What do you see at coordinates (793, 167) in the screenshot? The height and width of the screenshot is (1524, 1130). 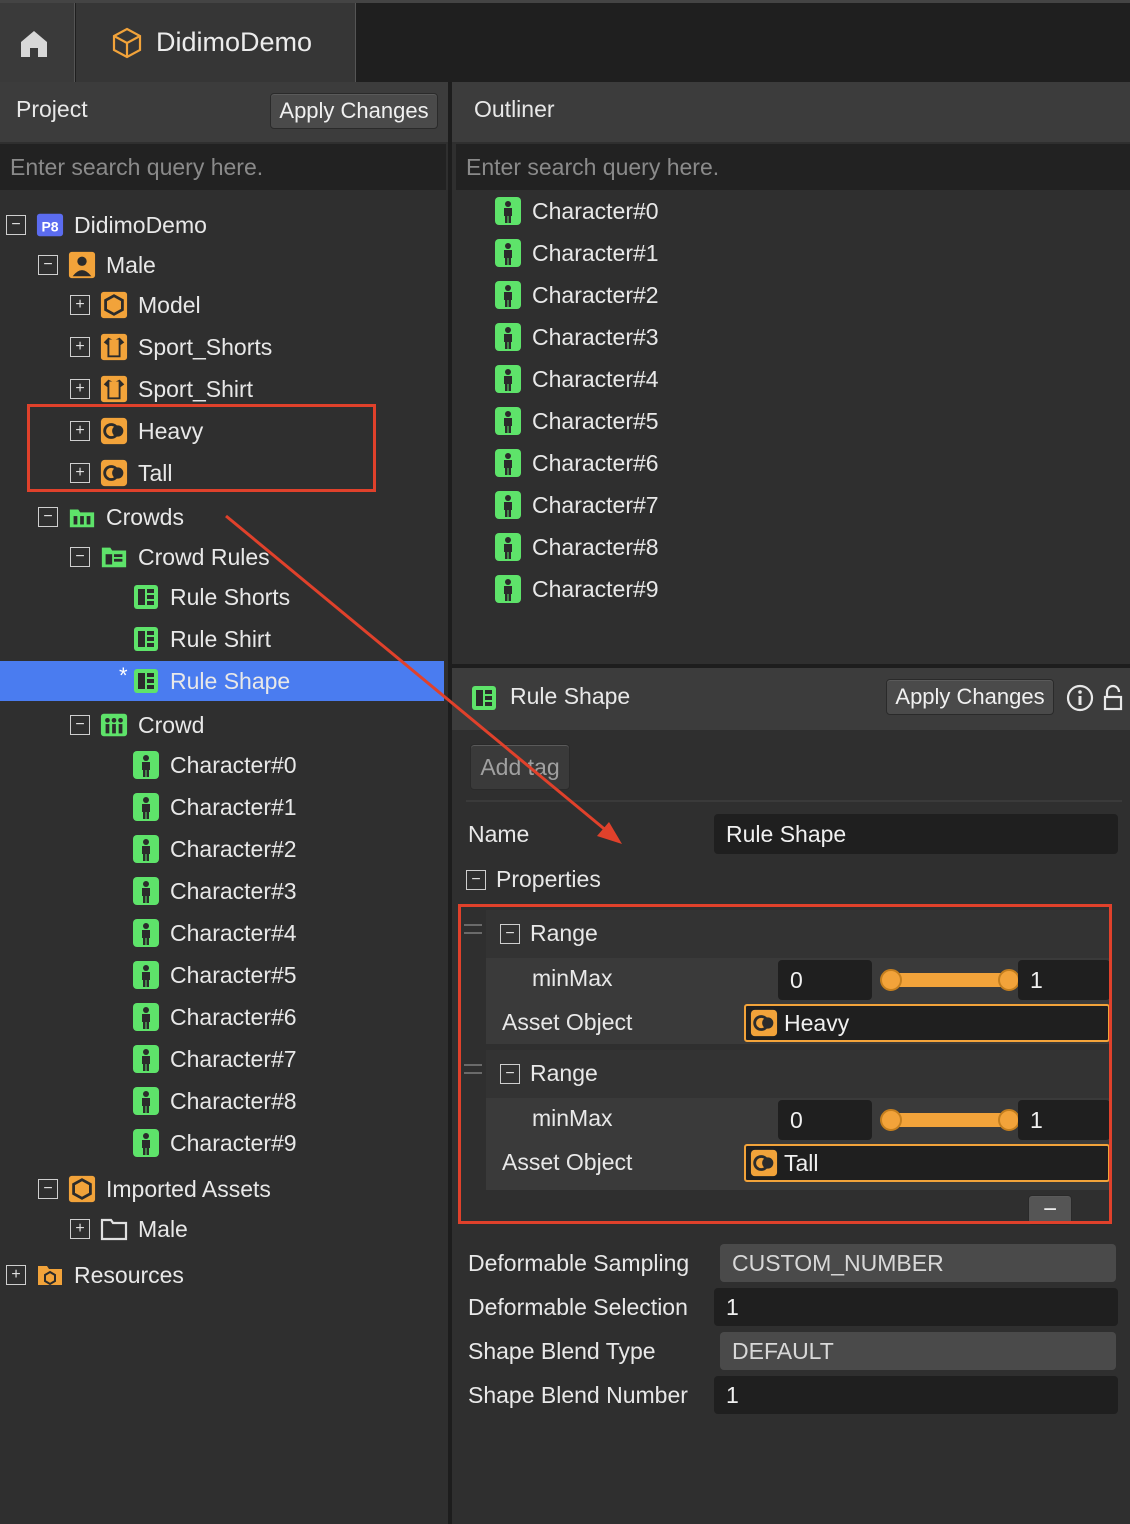 I see `outliner-search-input: Enter search query here.` at bounding box center [793, 167].